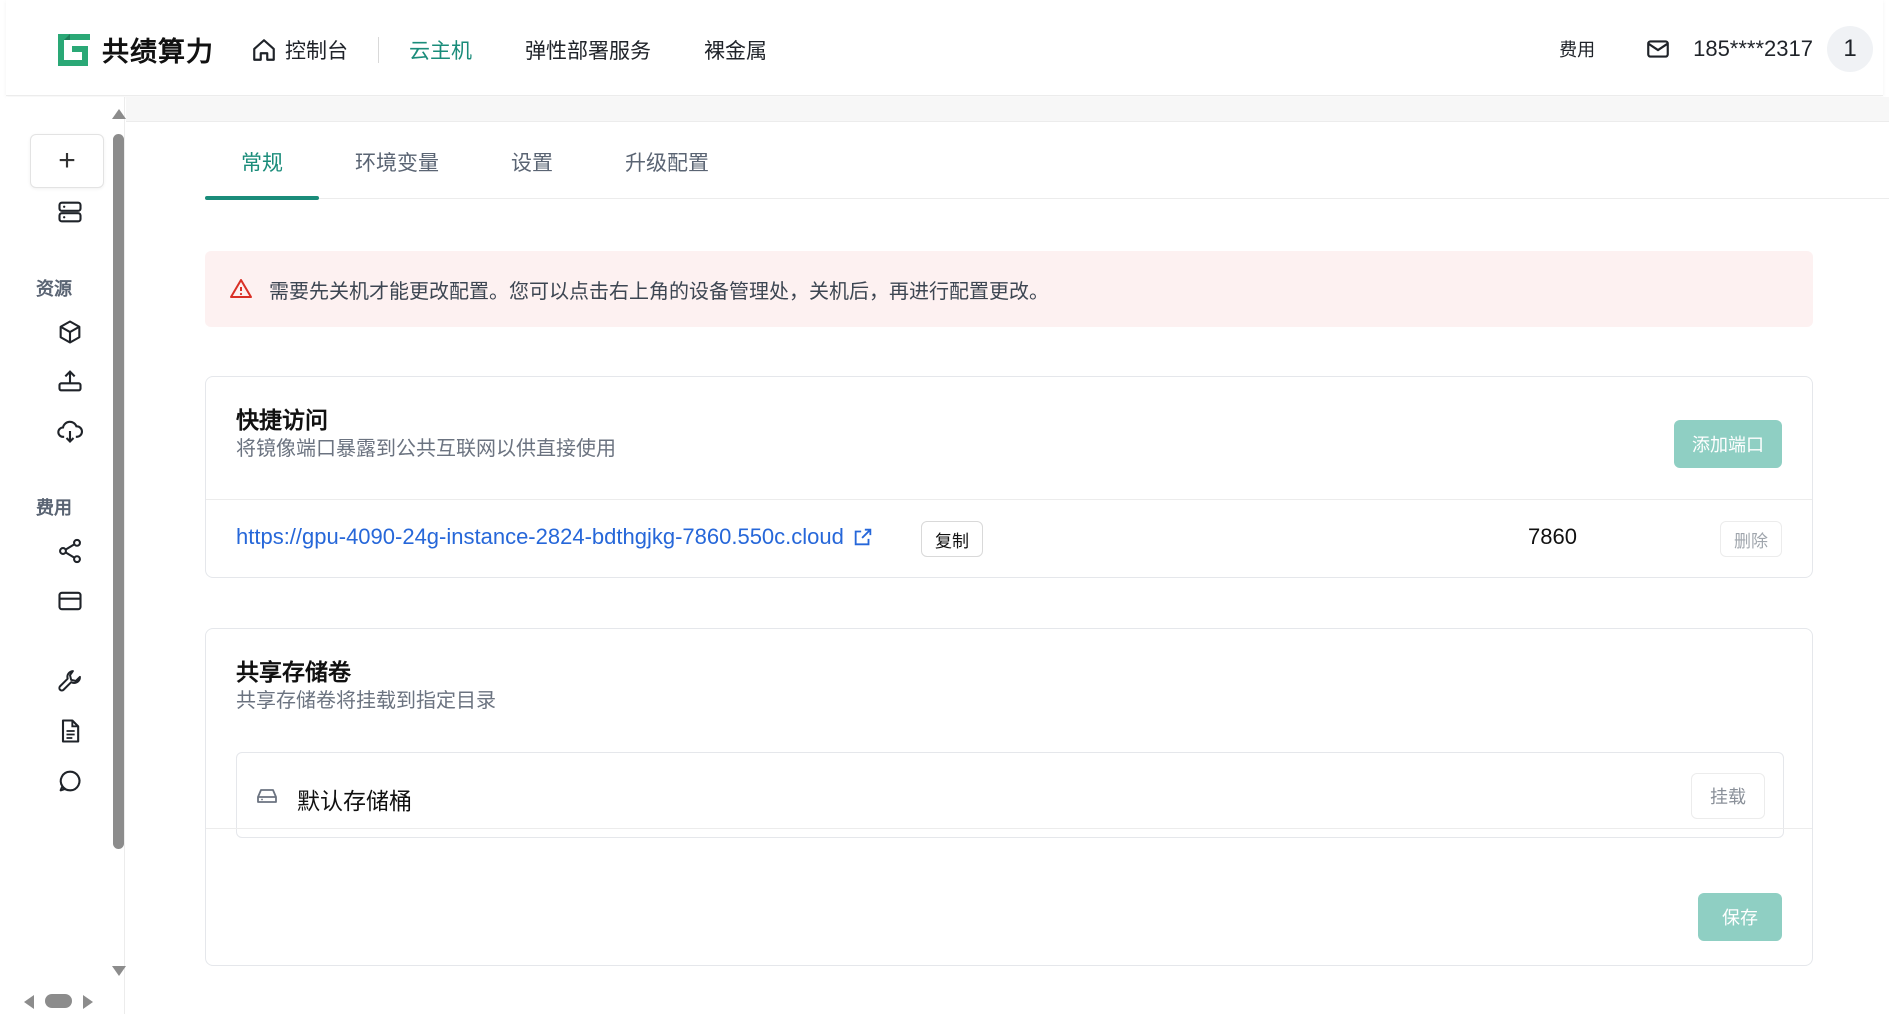 The image size is (1889, 1014). Describe the element at coordinates (70, 212) in the screenshot. I see `server-icon` at that location.